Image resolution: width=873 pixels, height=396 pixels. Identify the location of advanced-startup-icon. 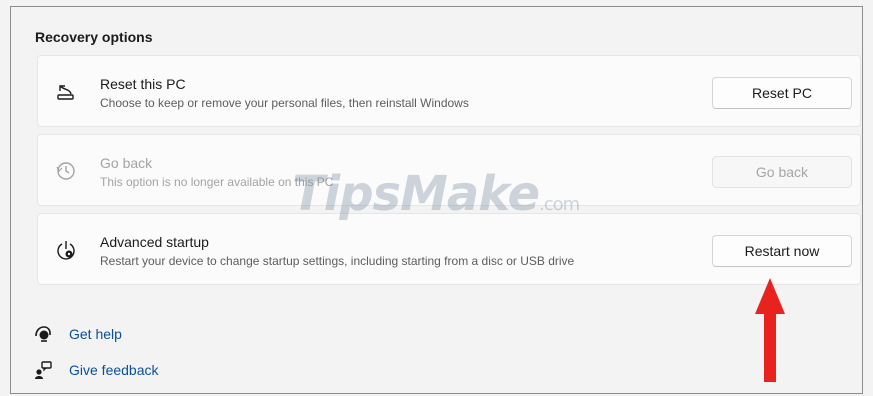
(66, 250).